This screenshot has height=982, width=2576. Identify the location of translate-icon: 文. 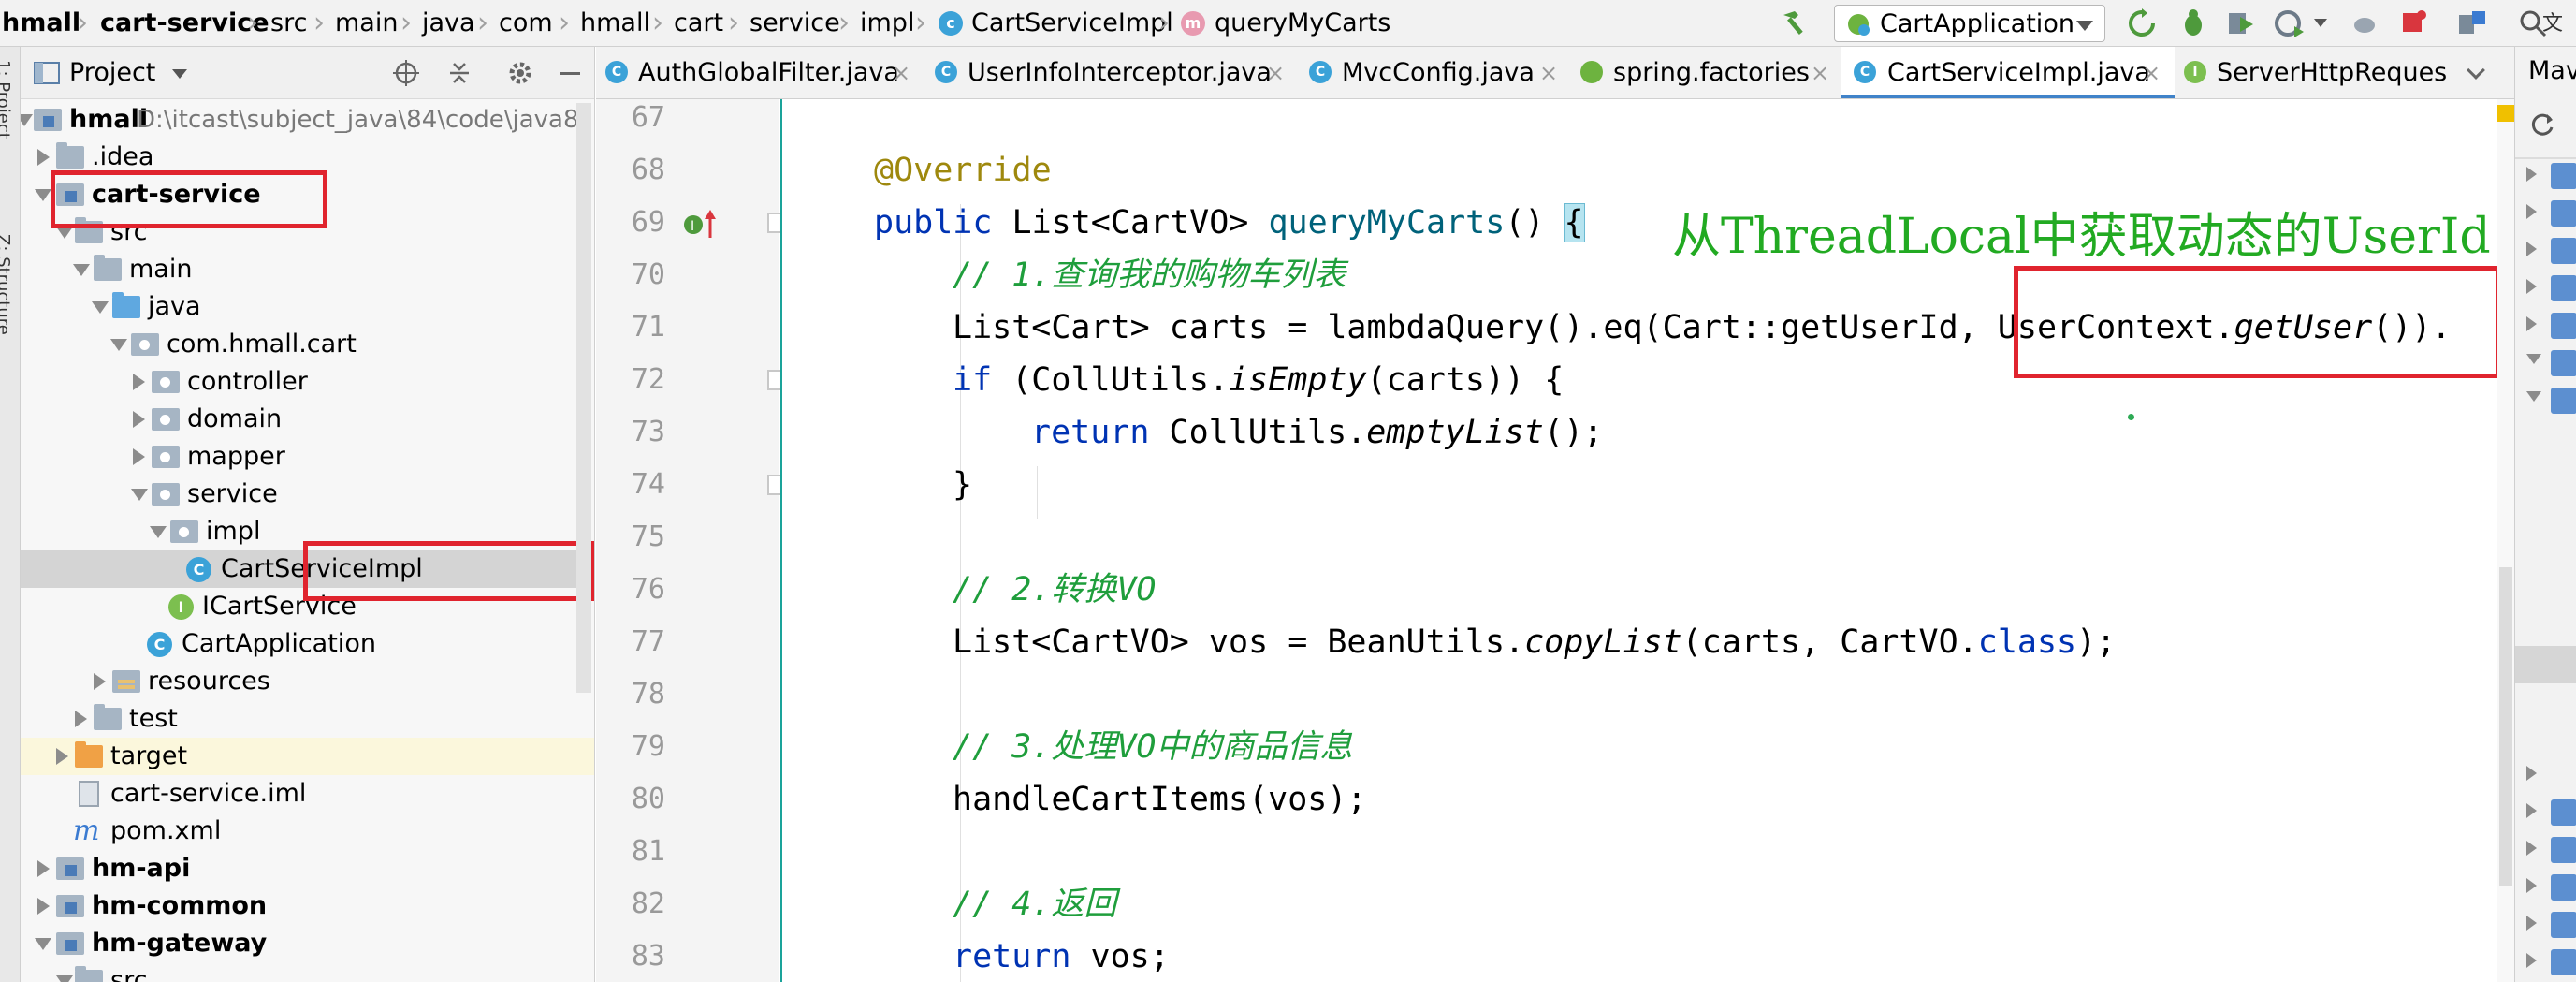
(2556, 23).